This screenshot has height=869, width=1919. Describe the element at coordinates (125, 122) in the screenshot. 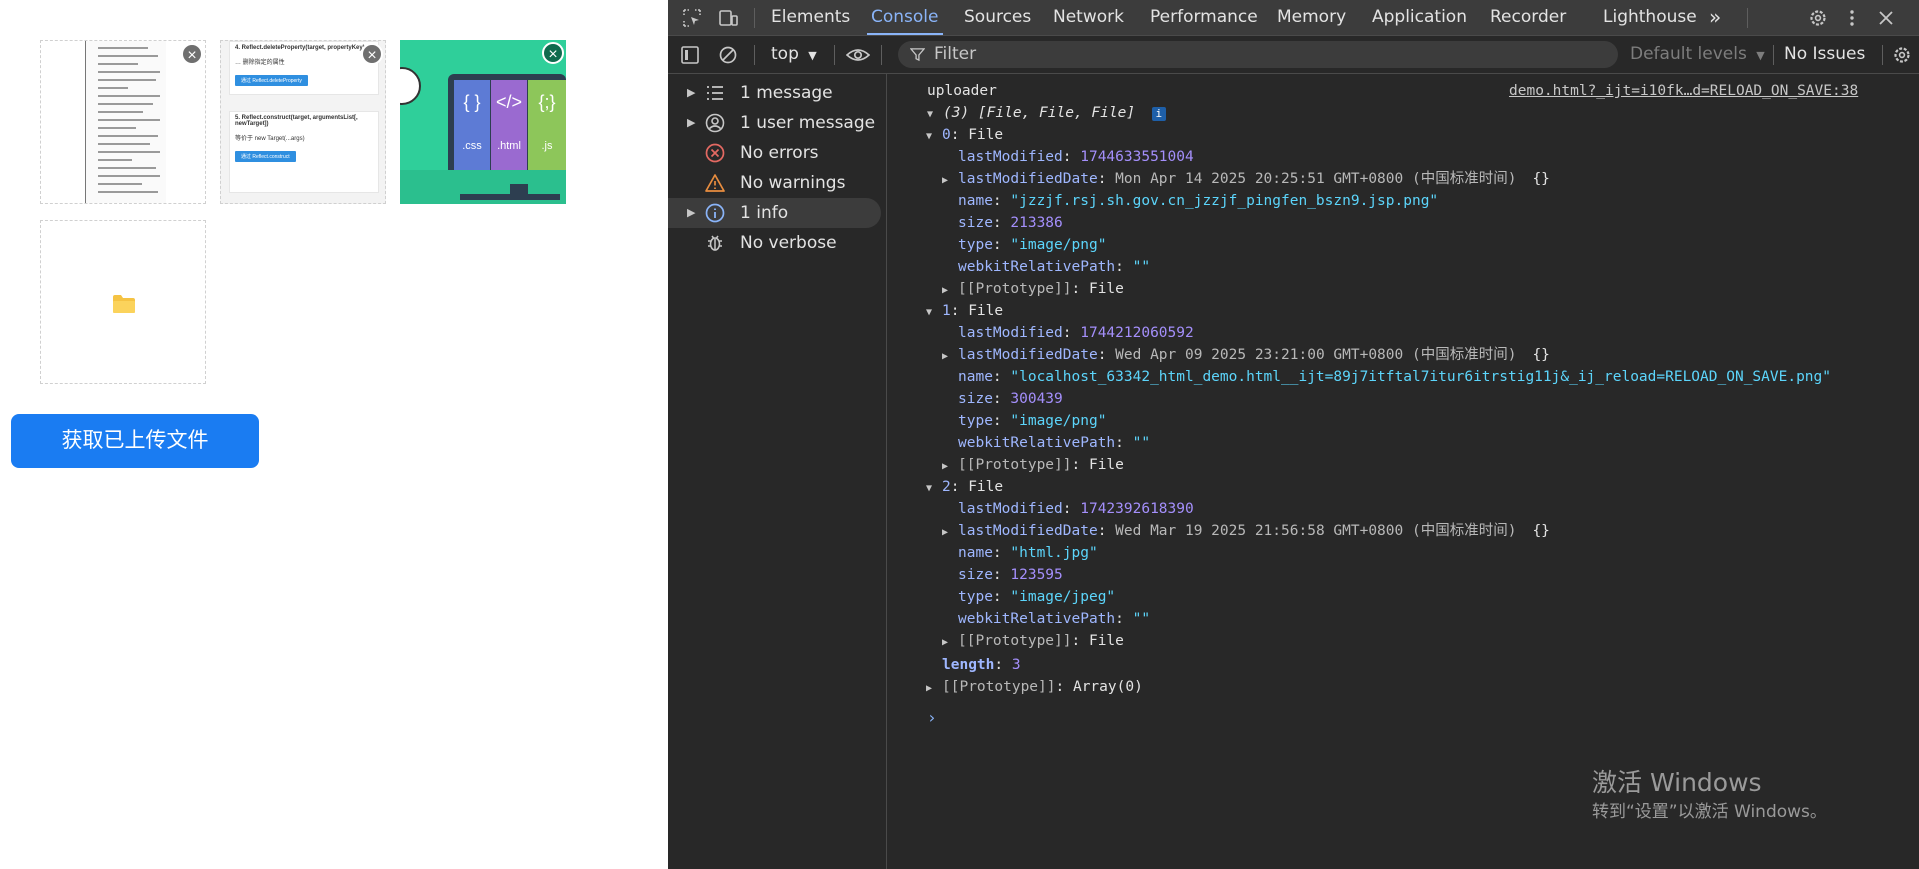

I see `document-preview` at that location.